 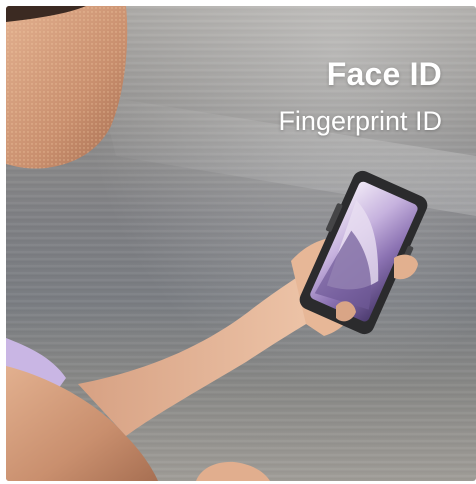 What do you see at coordinates (233, 471) in the screenshot?
I see `lower-hand` at bounding box center [233, 471].